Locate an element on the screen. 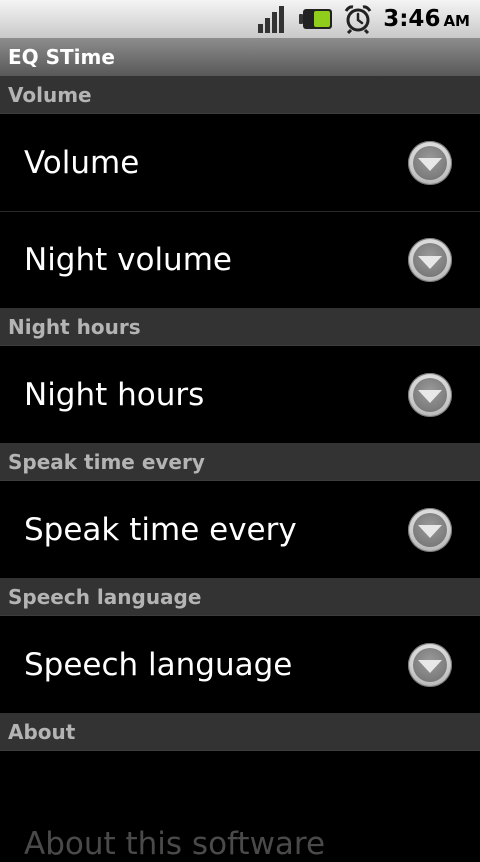  pref-item-volume: Volume is located at coordinates (240, 162).